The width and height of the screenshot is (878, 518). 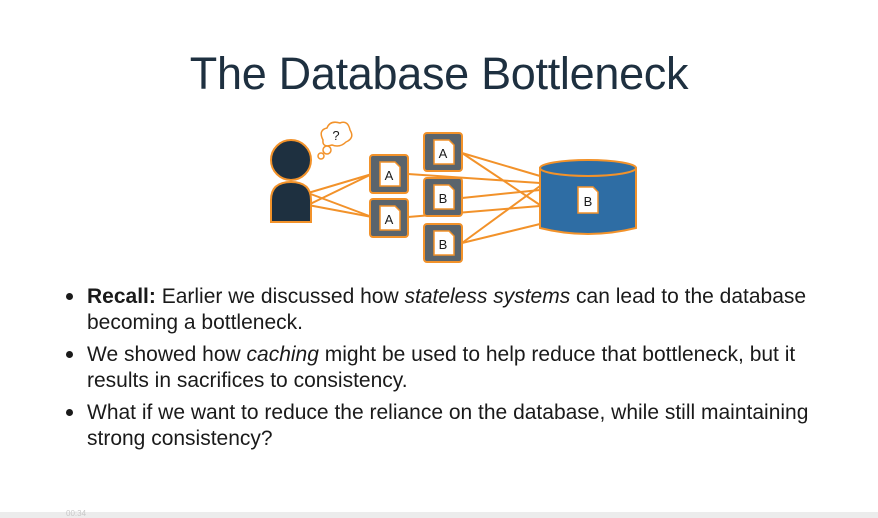 What do you see at coordinates (282, 354) in the screenshot?
I see `bullet-emphasis: caching` at bounding box center [282, 354].